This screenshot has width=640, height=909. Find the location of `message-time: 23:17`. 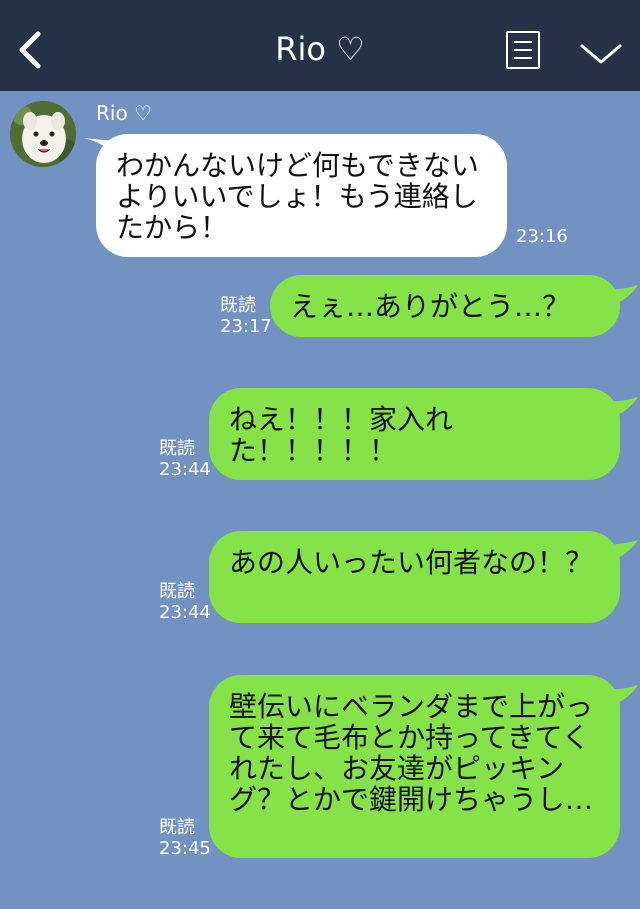

message-time: 23:17 is located at coordinates (246, 326).